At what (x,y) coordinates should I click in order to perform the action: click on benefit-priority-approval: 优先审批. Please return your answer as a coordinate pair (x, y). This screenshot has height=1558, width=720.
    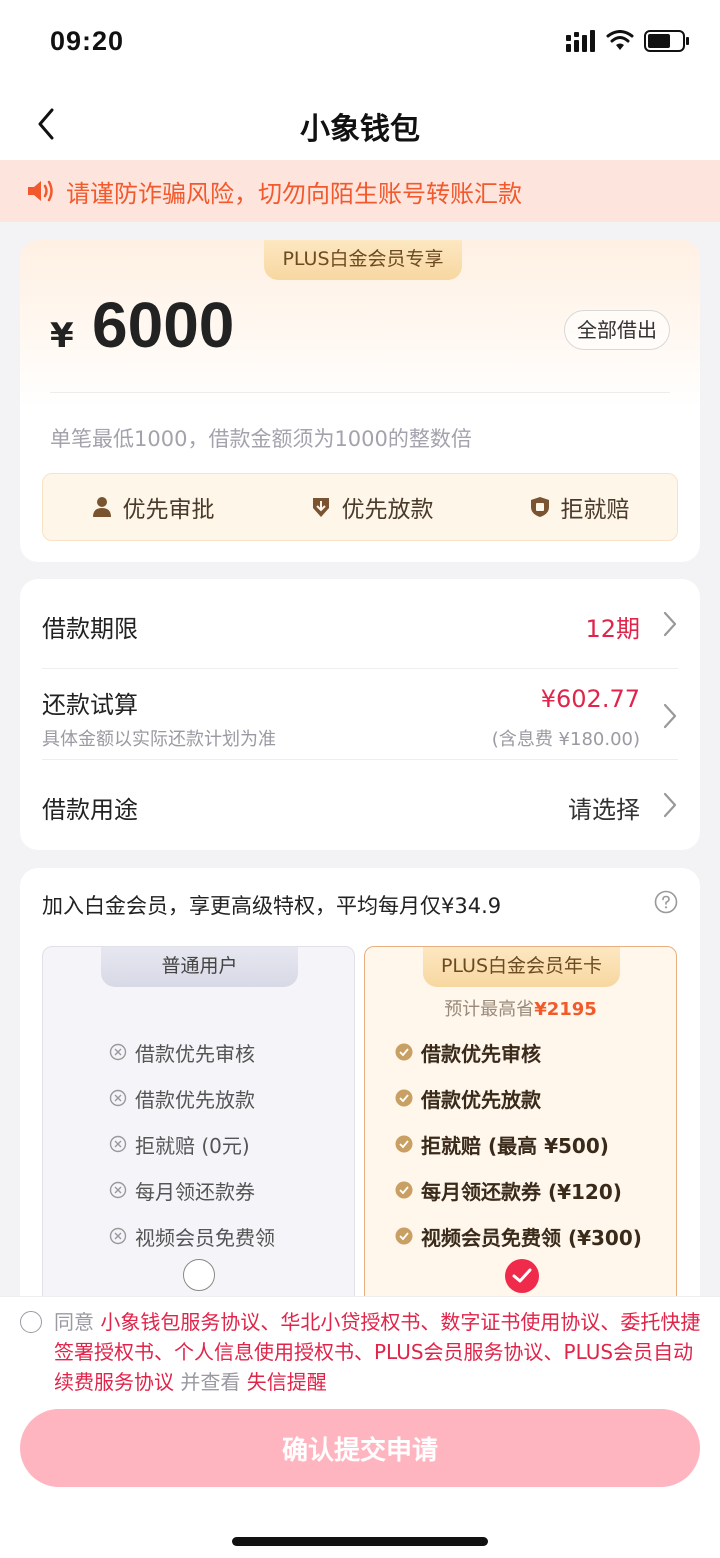
    Looking at the image, I should click on (153, 507).